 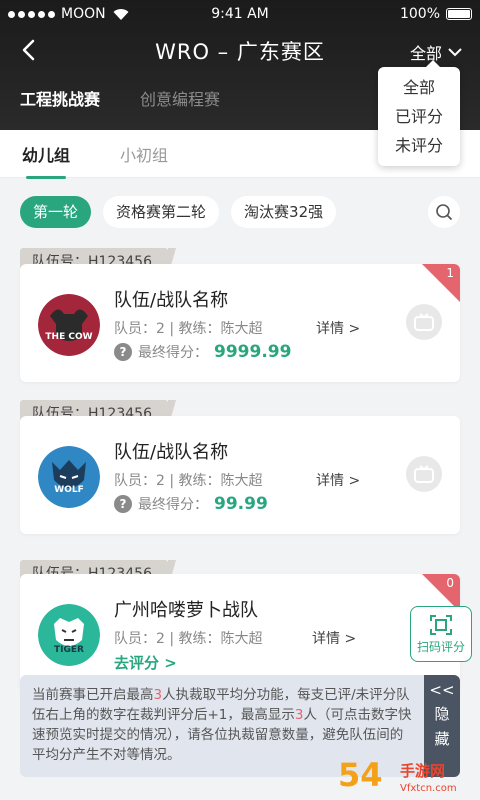 What do you see at coordinates (186, 610) in the screenshot?
I see `team-name: 广州哈喽萝卜战队` at bounding box center [186, 610].